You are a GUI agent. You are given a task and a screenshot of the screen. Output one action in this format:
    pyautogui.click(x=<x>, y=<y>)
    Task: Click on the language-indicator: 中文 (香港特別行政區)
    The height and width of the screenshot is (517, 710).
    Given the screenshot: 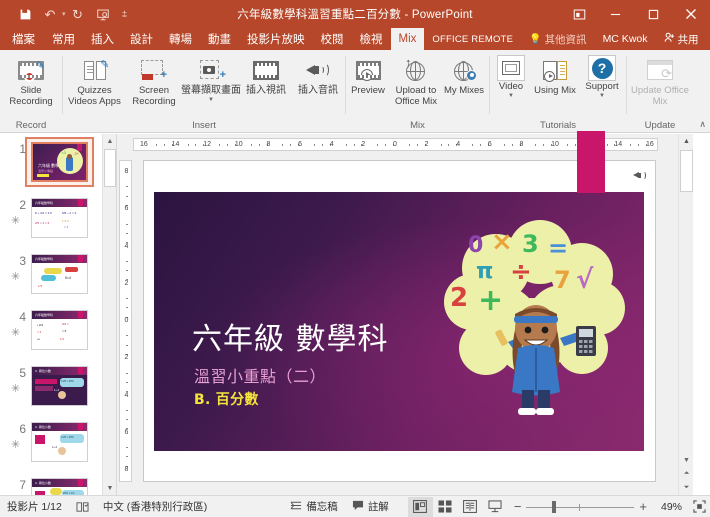 What is the action you would take?
    pyautogui.click(x=155, y=506)
    